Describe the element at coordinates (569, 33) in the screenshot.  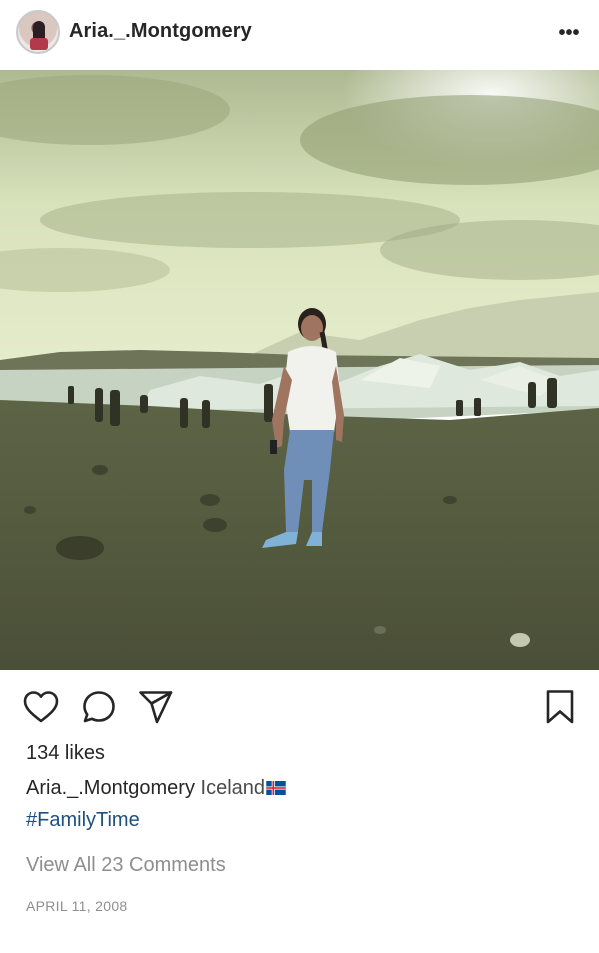
I see `more-options-icon: •••` at that location.